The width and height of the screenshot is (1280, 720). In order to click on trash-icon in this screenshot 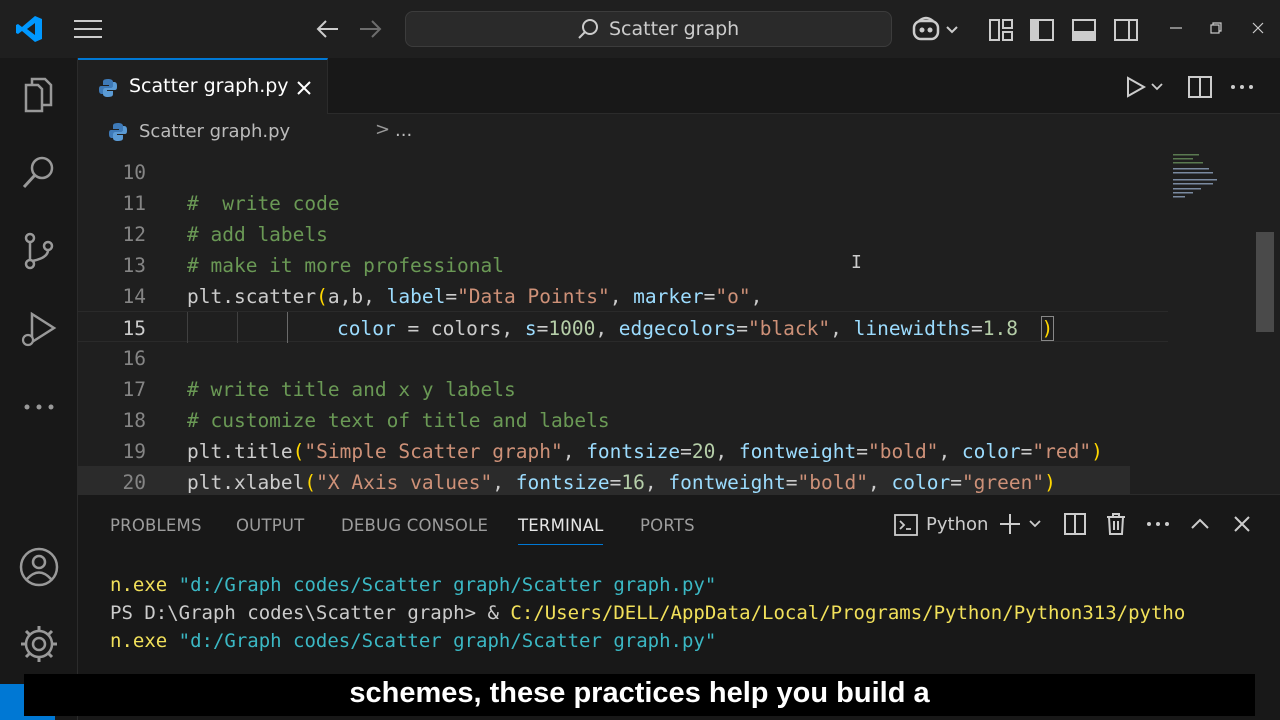, I will do `click(1116, 524)`.